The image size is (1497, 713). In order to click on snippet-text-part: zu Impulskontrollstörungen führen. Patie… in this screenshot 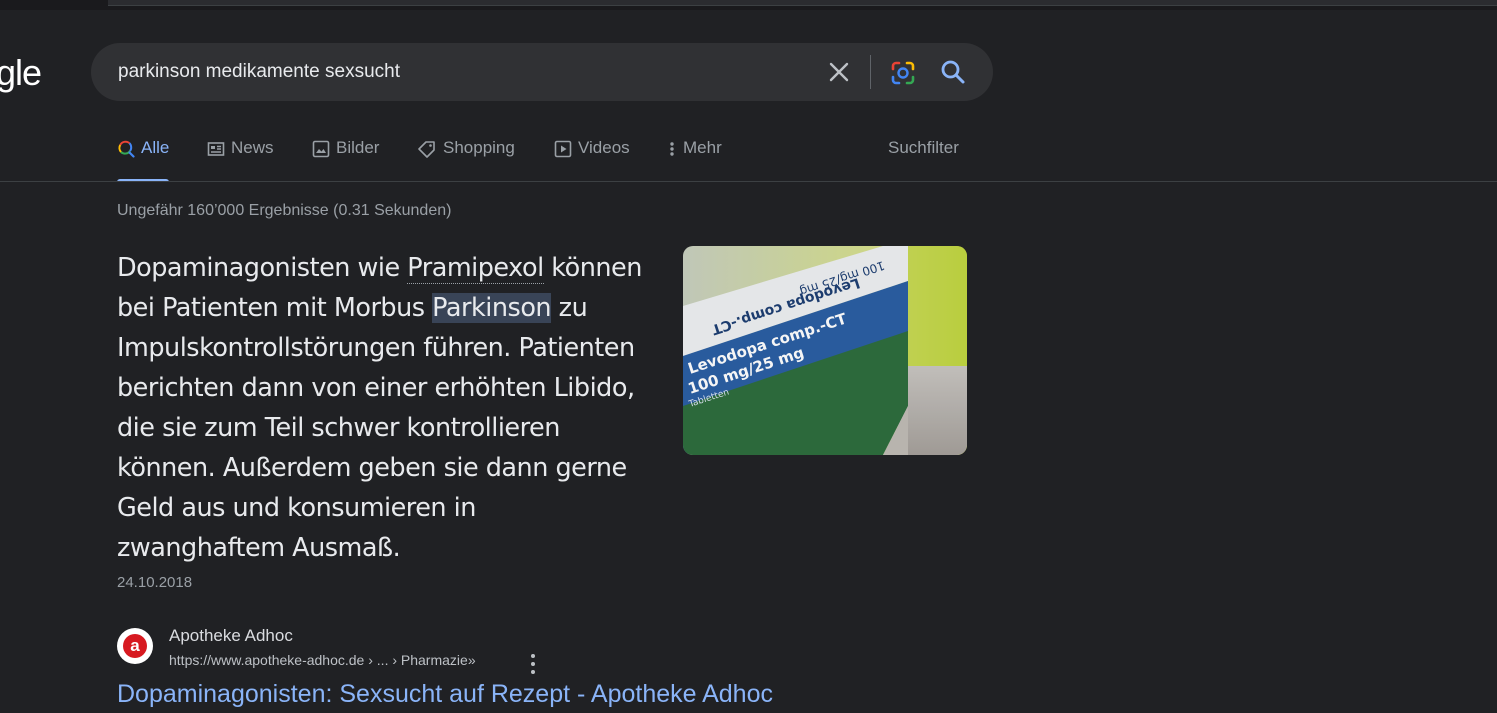, I will do `click(376, 428)`.